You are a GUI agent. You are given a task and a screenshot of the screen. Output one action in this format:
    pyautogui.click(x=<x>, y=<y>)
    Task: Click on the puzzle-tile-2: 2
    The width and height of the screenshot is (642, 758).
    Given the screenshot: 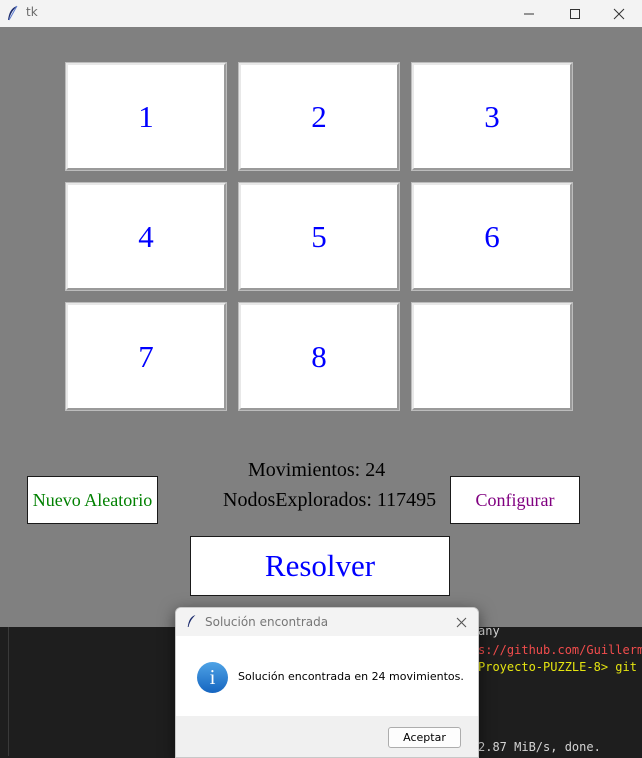 What is the action you would take?
    pyautogui.click(x=319, y=116)
    